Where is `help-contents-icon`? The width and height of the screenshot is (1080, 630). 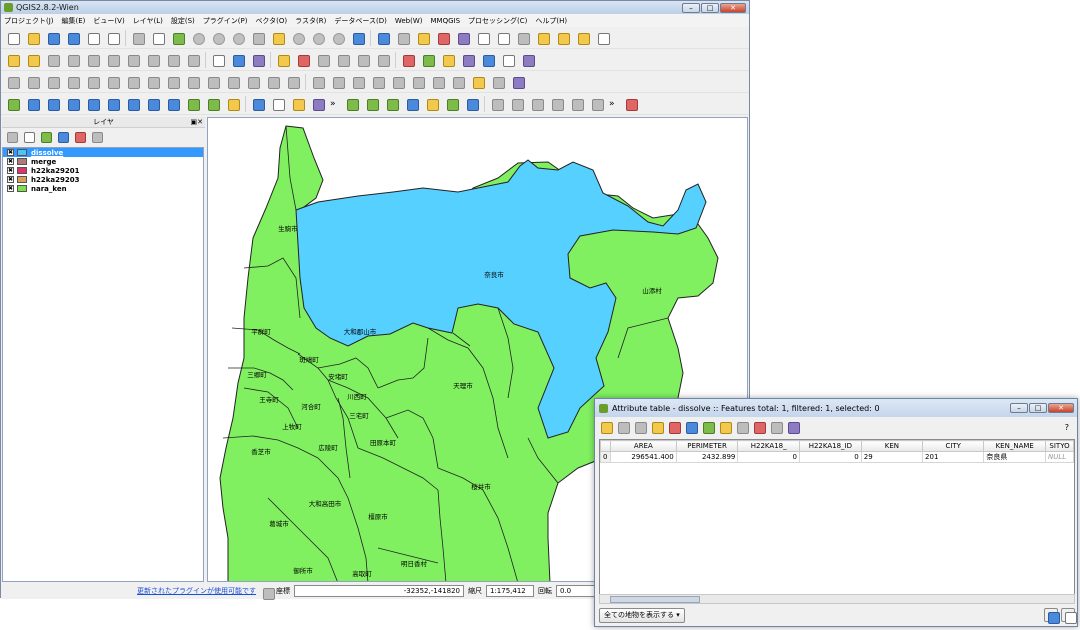
help-contents-icon is located at coordinates (258, 104).